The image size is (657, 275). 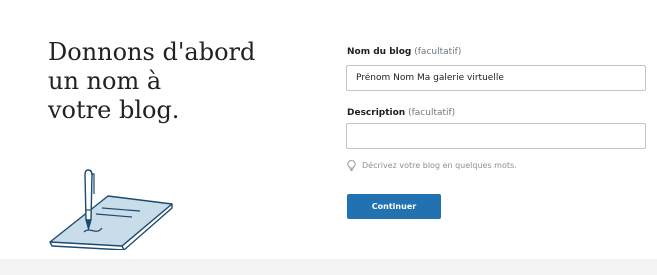 I want to click on blog-name-input, so click(x=496, y=78).